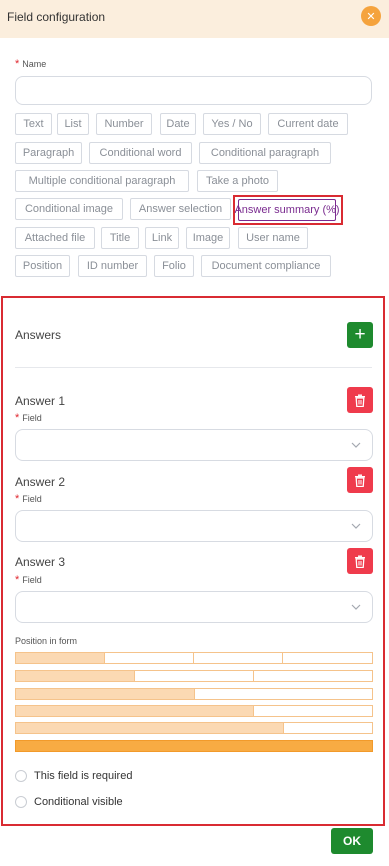  Describe the element at coordinates (194, 19) in the screenshot. I see `dialog-header: Field configuration ✕` at that location.